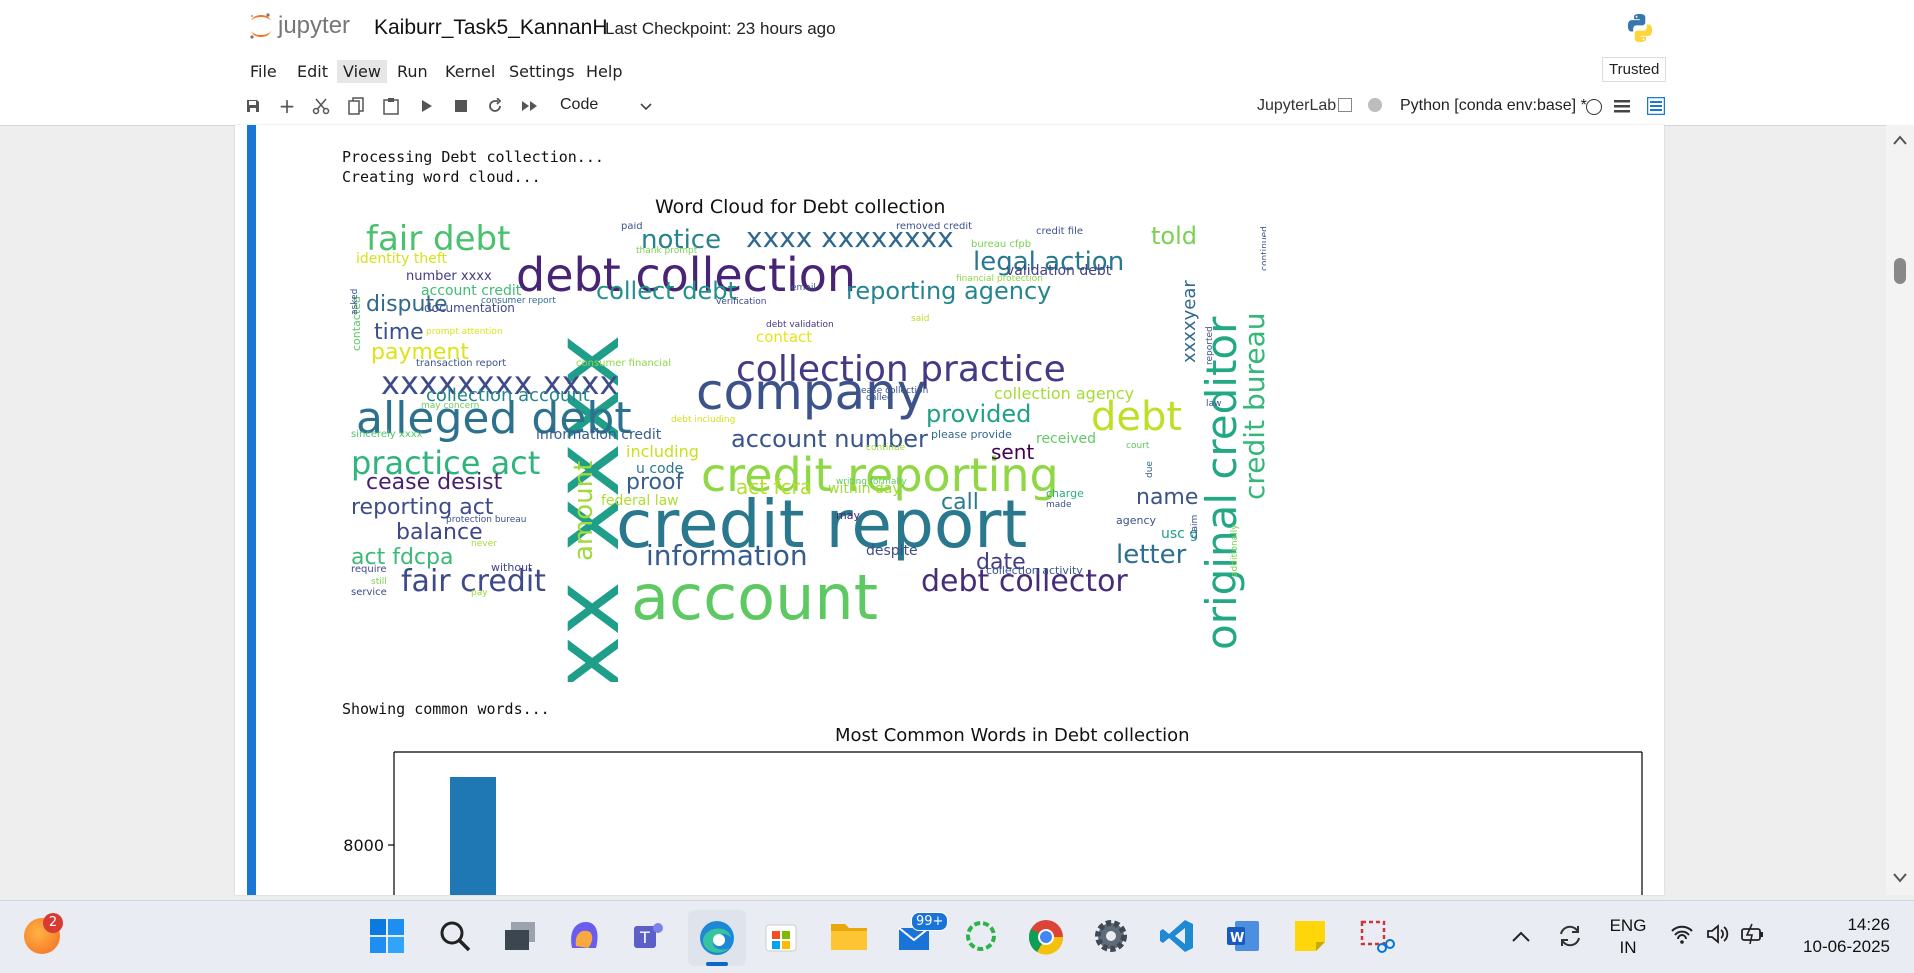 This screenshot has height=973, width=1914. What do you see at coordinates (314, 25) in the screenshot?
I see `jupyter-logo-text: jupyter` at bounding box center [314, 25].